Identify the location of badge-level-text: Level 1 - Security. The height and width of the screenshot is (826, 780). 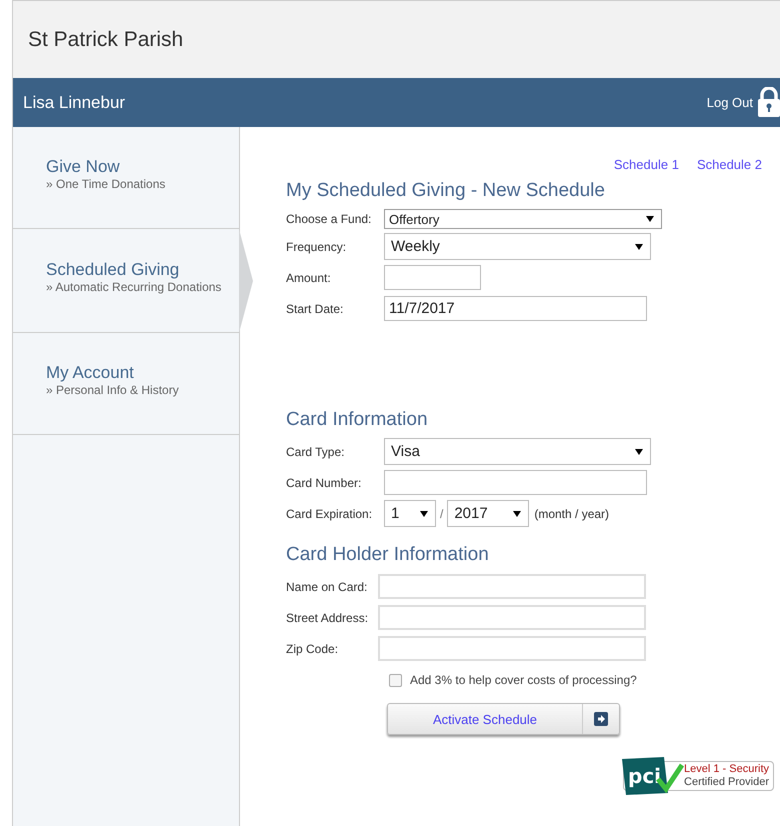
(726, 769).